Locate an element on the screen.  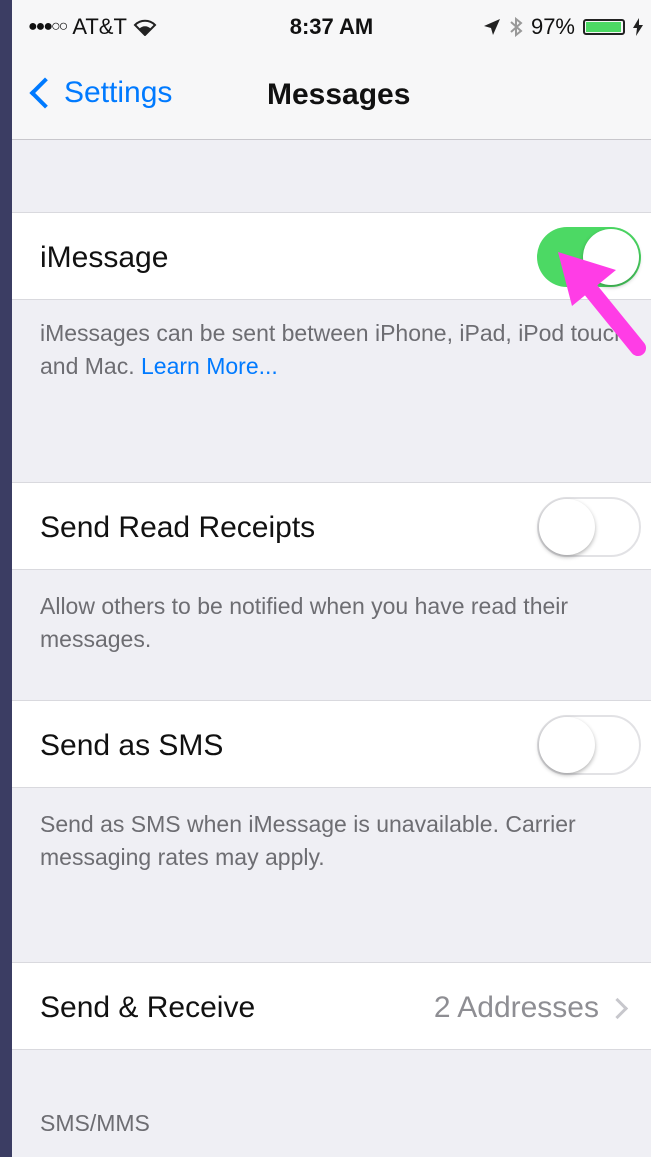
status-bar: ●●●○○ AT&T 8:37 AM 97% is located at coordinates (331, 26).